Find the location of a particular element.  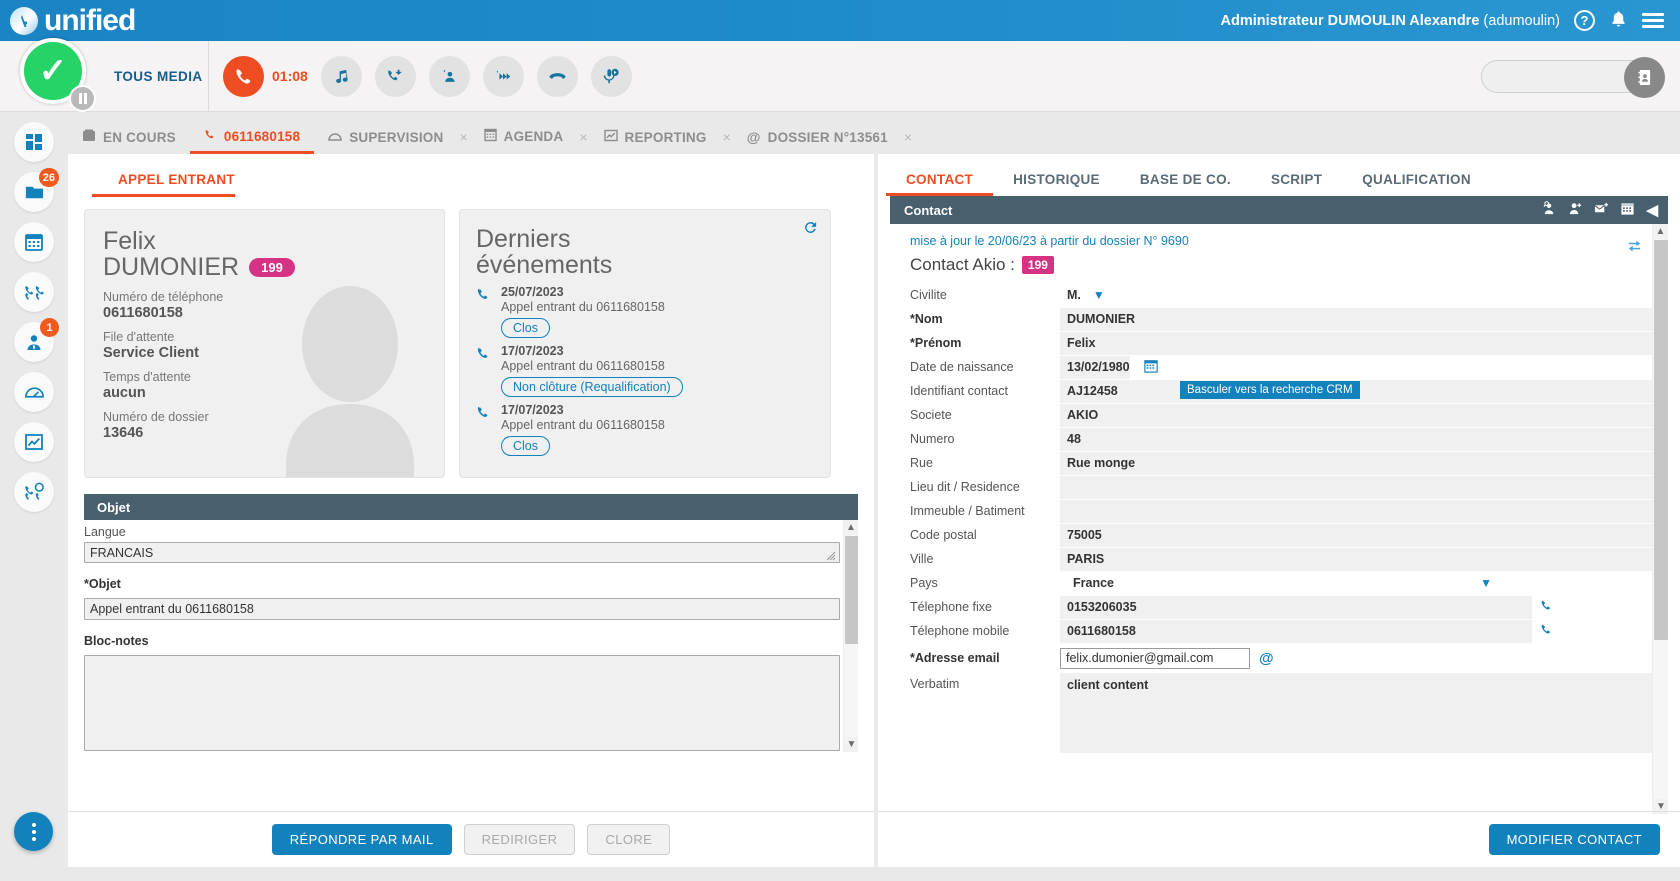

langue-input is located at coordinates (462, 552).